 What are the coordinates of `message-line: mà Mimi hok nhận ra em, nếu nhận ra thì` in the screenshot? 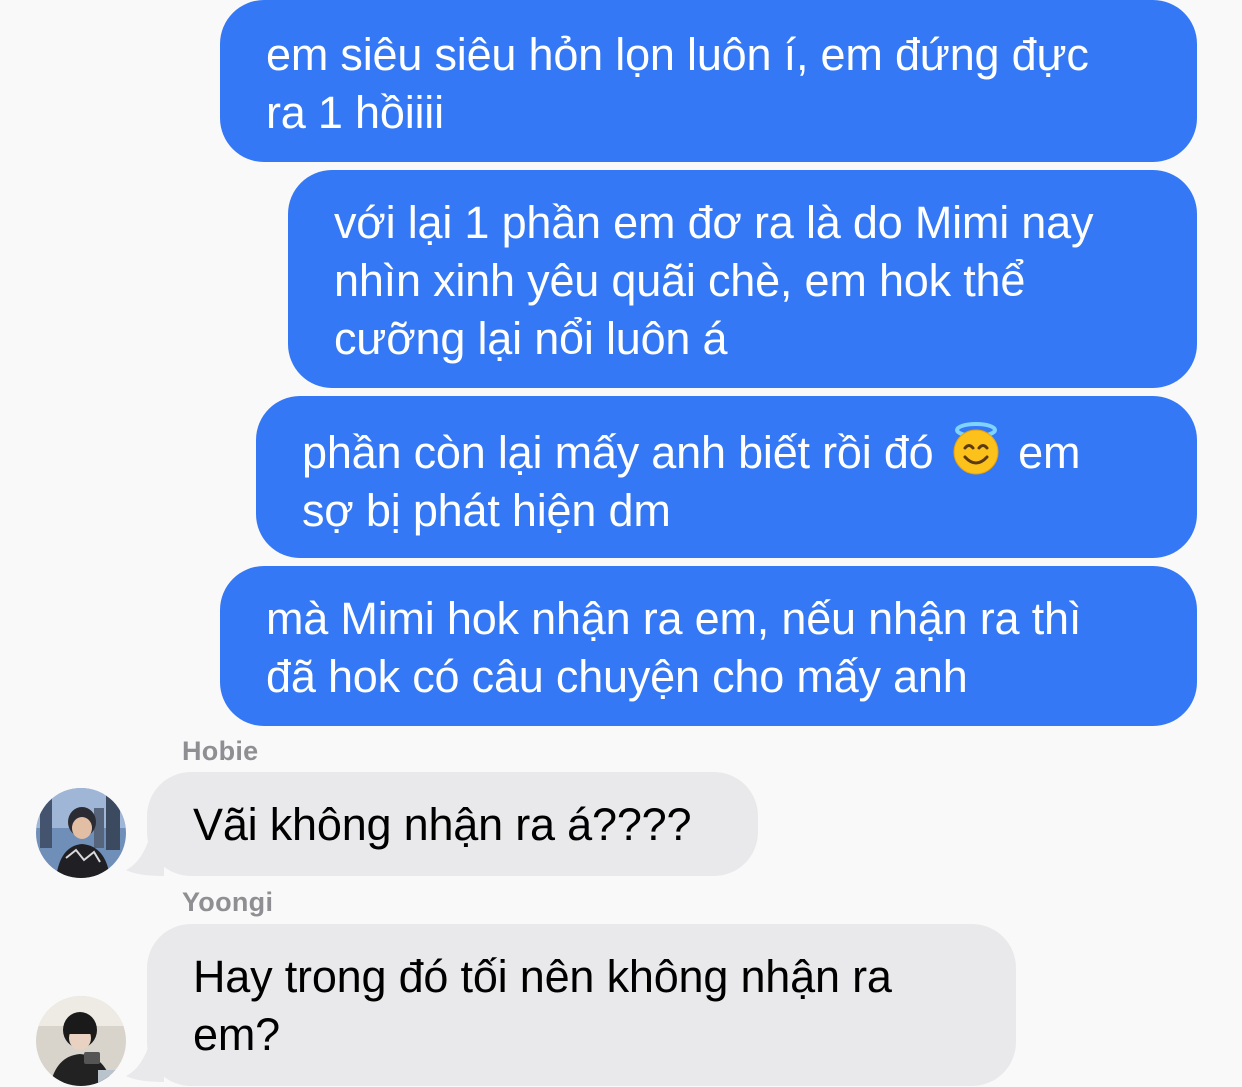 It's located at (674, 618).